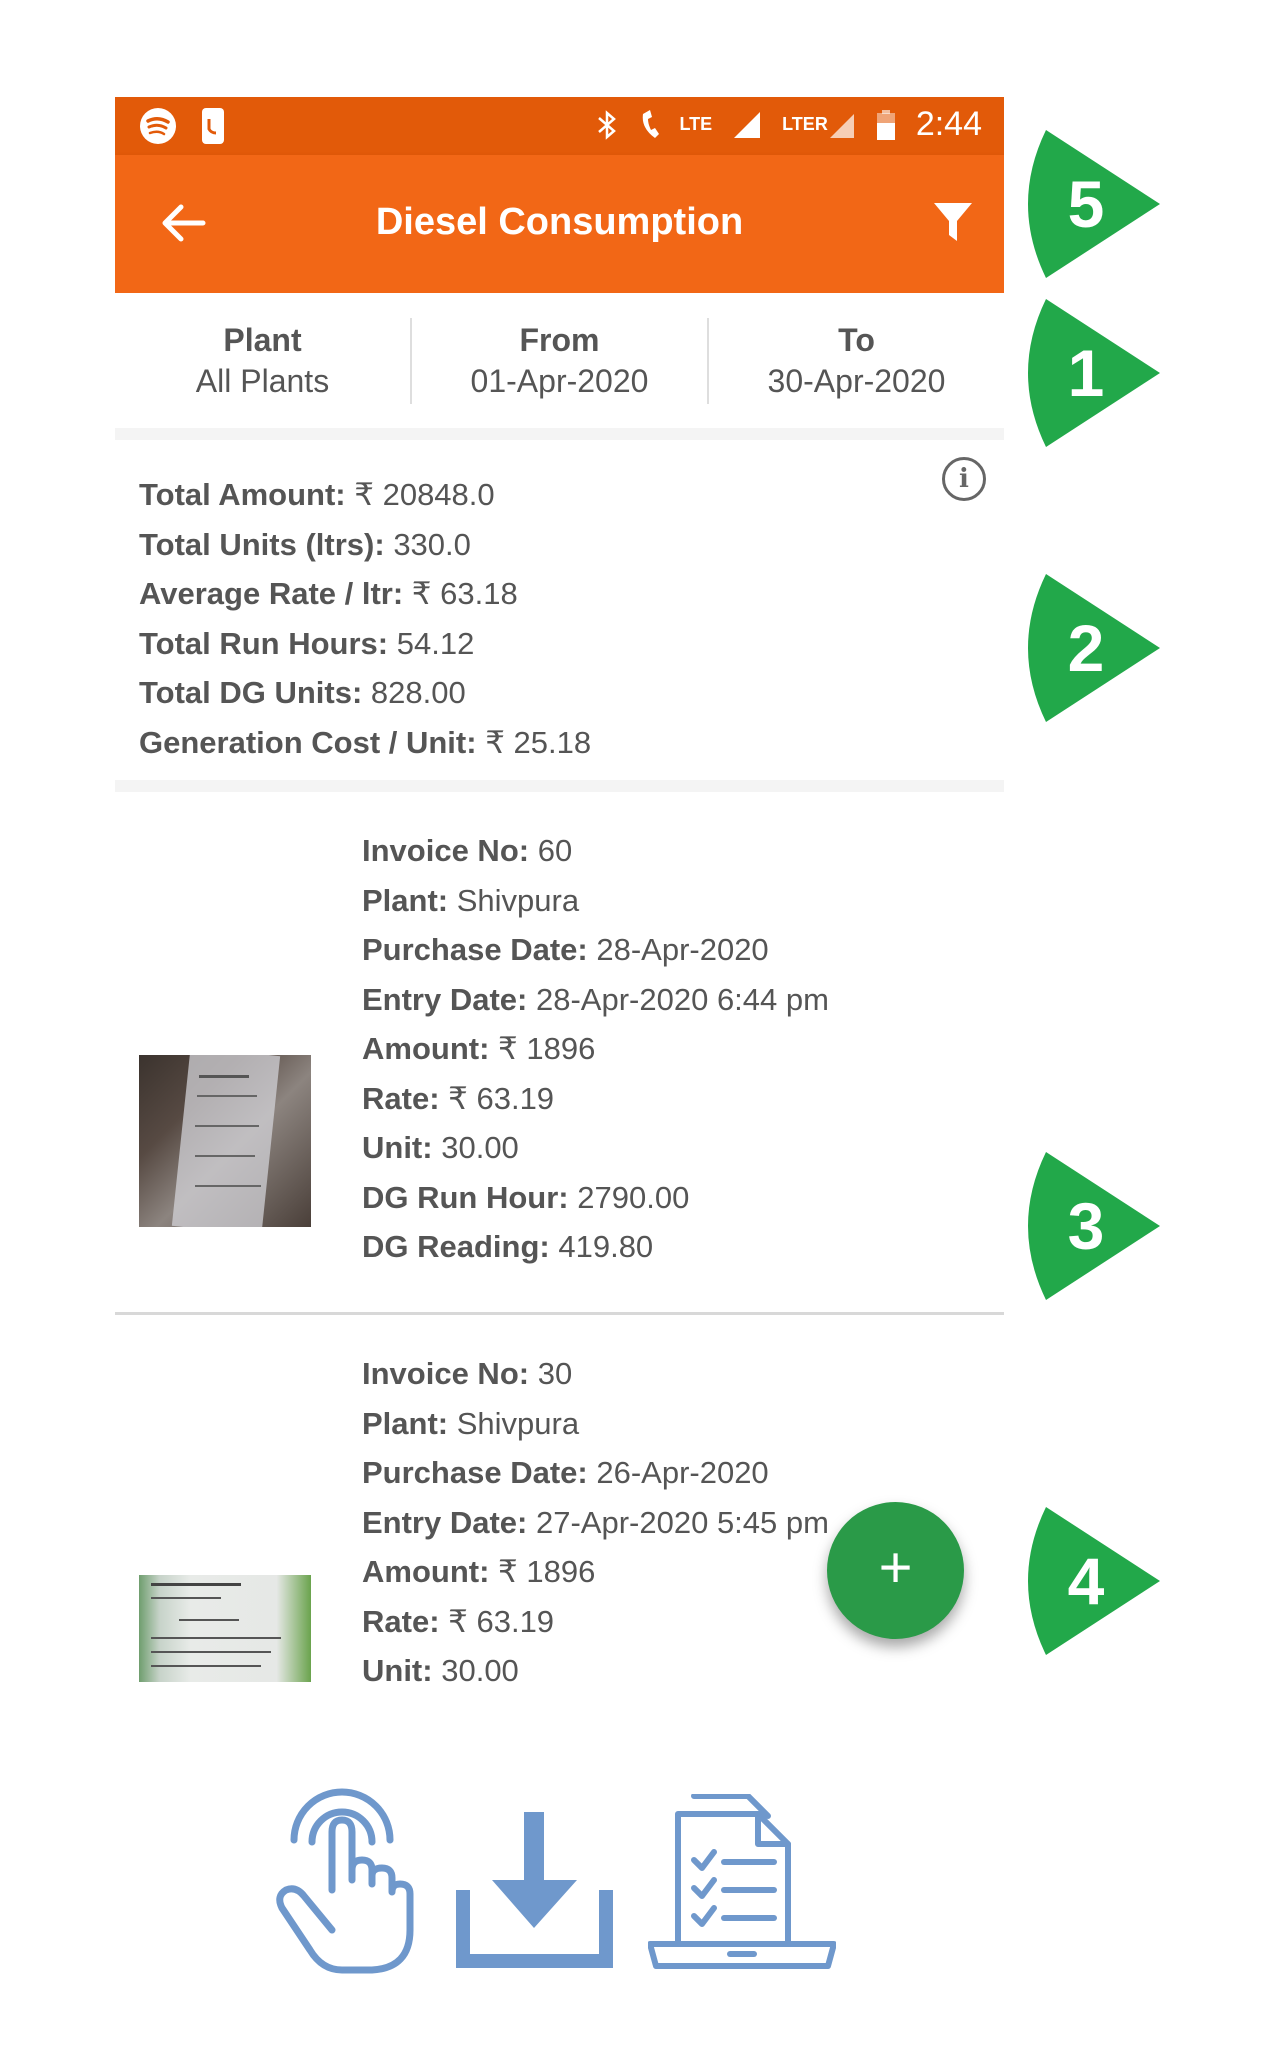 The image size is (1277, 2045). What do you see at coordinates (638, 1880) in the screenshot?
I see `feature-icons` at bounding box center [638, 1880].